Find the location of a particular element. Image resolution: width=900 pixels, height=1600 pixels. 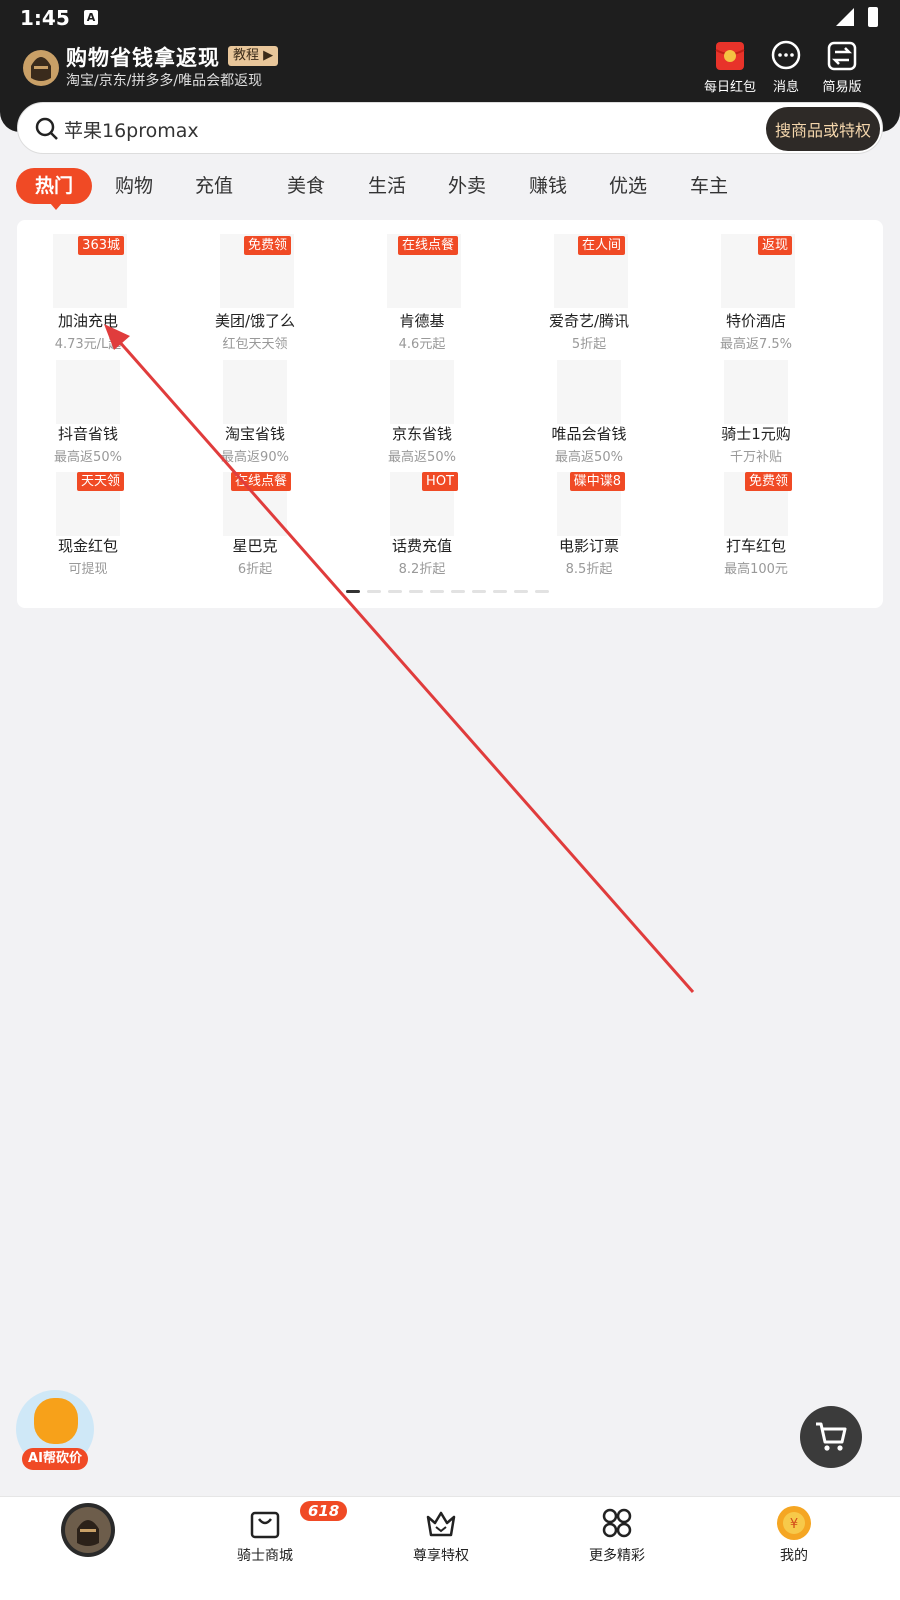

item-name: 爱奇艺/腾讯 is located at coordinates (589, 321).